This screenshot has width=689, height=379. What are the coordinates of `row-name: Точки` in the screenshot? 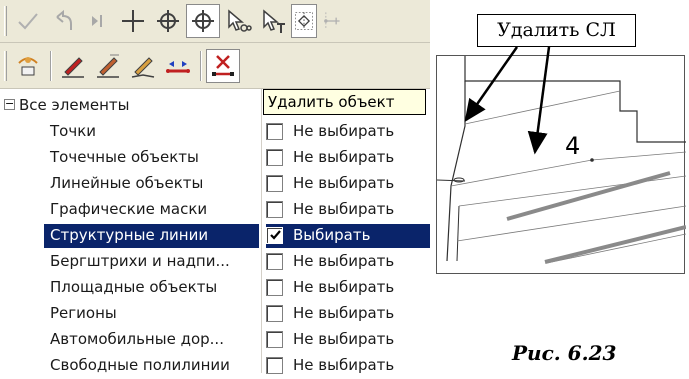 It's located at (73, 131).